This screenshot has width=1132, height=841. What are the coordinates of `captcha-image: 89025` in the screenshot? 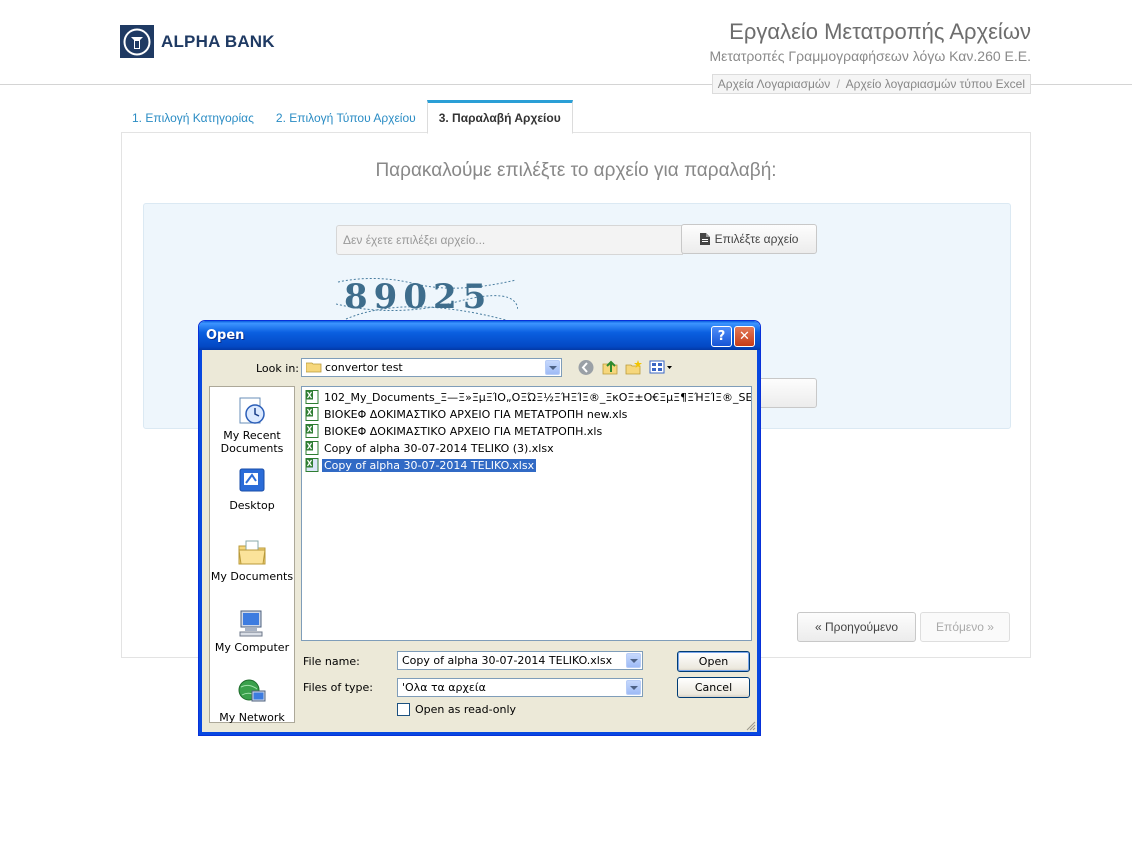 It's located at (427, 299).